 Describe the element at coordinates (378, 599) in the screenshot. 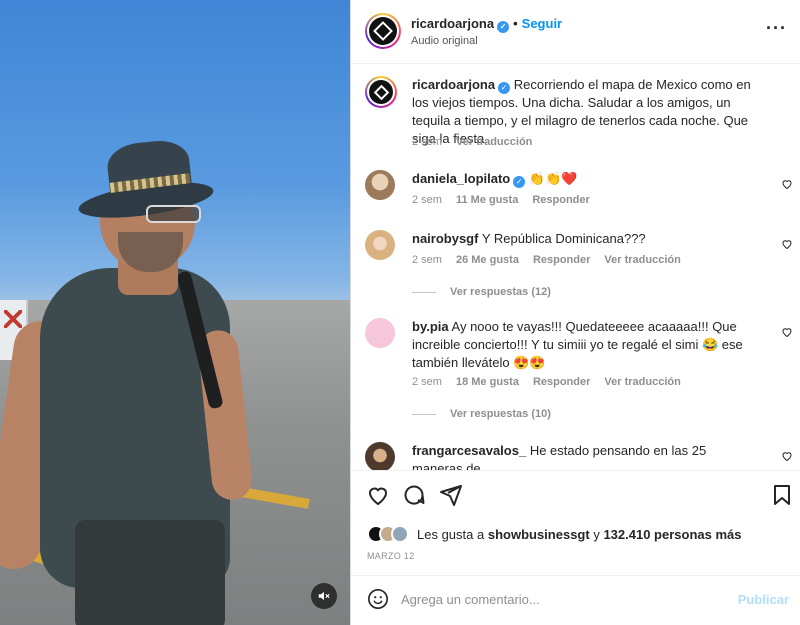

I see `emoji-icon` at that location.